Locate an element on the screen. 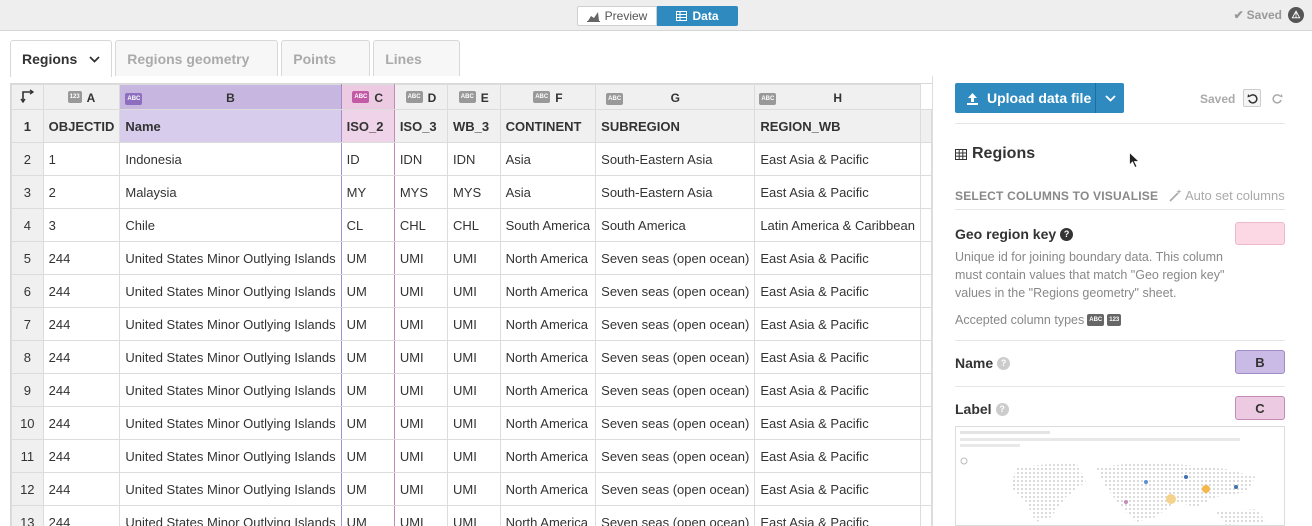 This screenshot has width=1312, height=526. row-number: 8 is located at coordinates (27, 357).